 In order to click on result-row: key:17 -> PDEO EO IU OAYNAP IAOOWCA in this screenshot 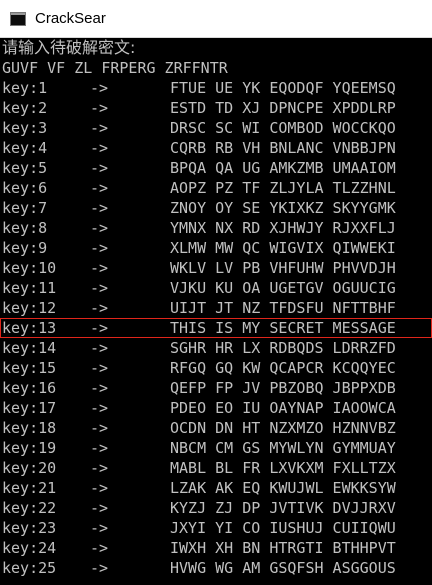, I will do `click(216, 408)`.